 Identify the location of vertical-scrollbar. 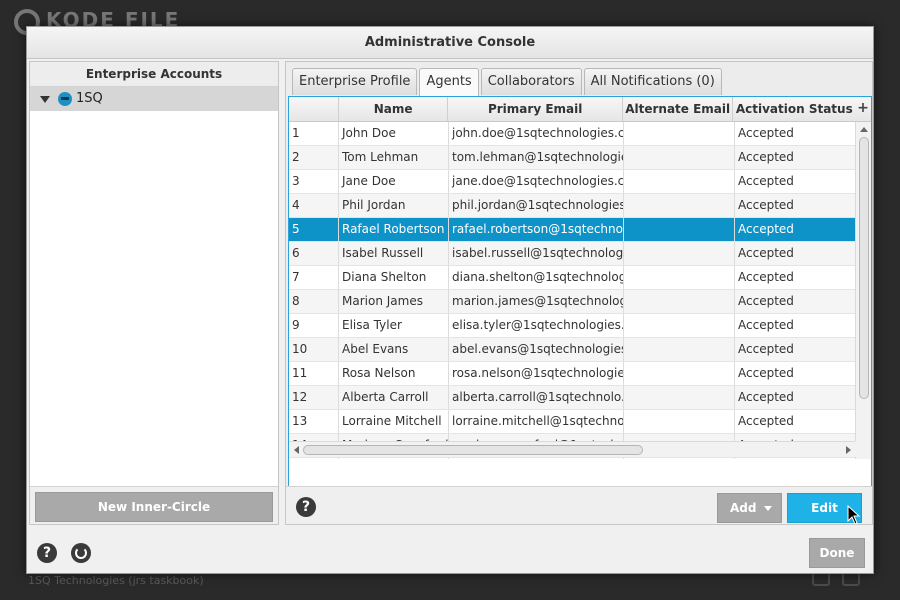
(863, 290).